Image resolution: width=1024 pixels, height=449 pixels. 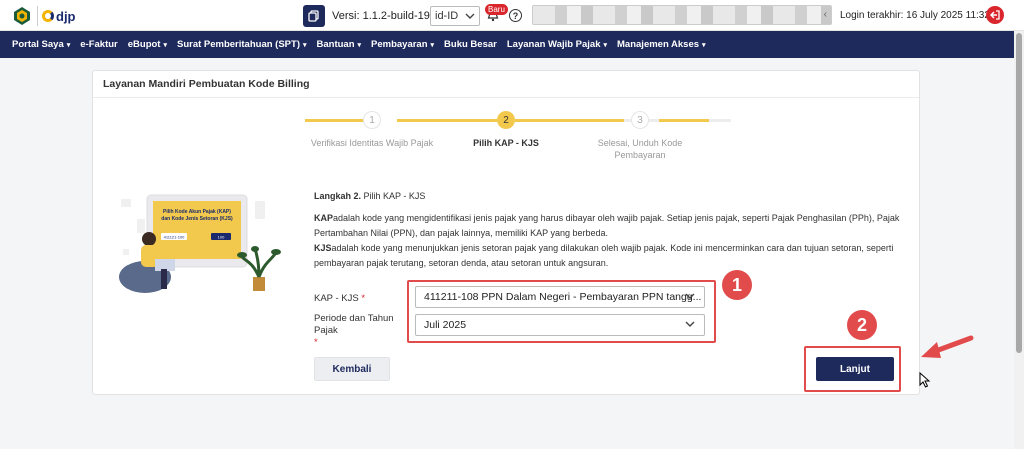 I want to click on page-scrollbar, so click(x=1019, y=240).